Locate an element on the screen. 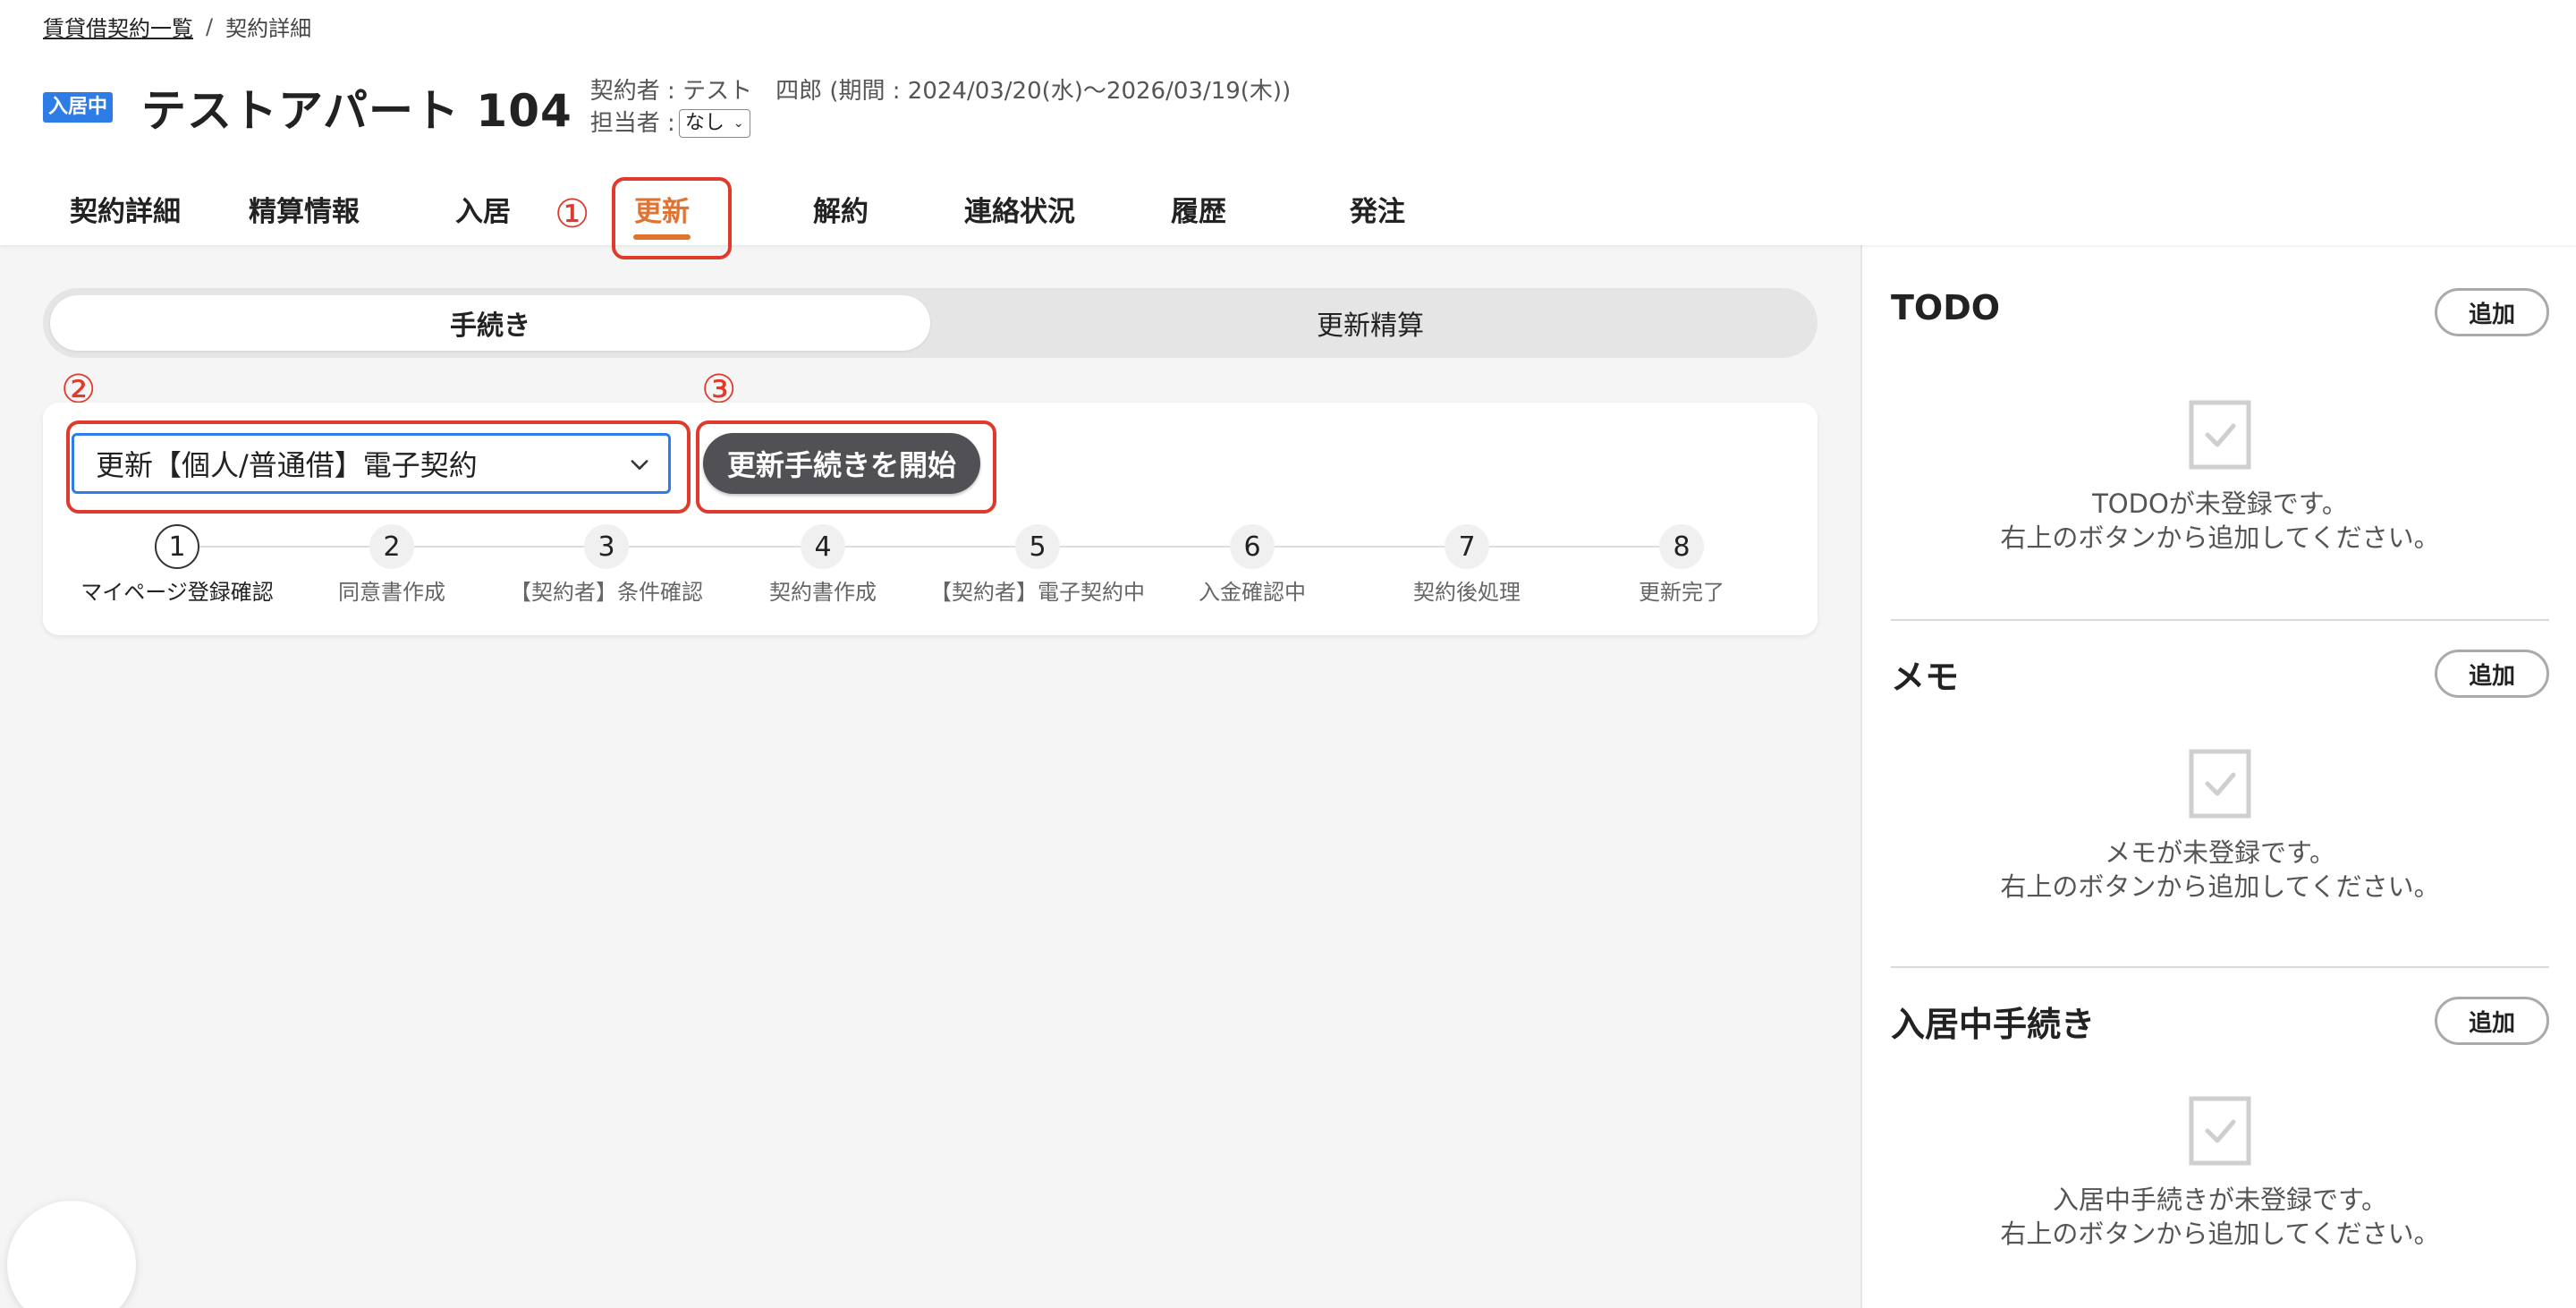 The width and height of the screenshot is (2576, 1308). step-label: 契約書作成 is located at coordinates (823, 592).